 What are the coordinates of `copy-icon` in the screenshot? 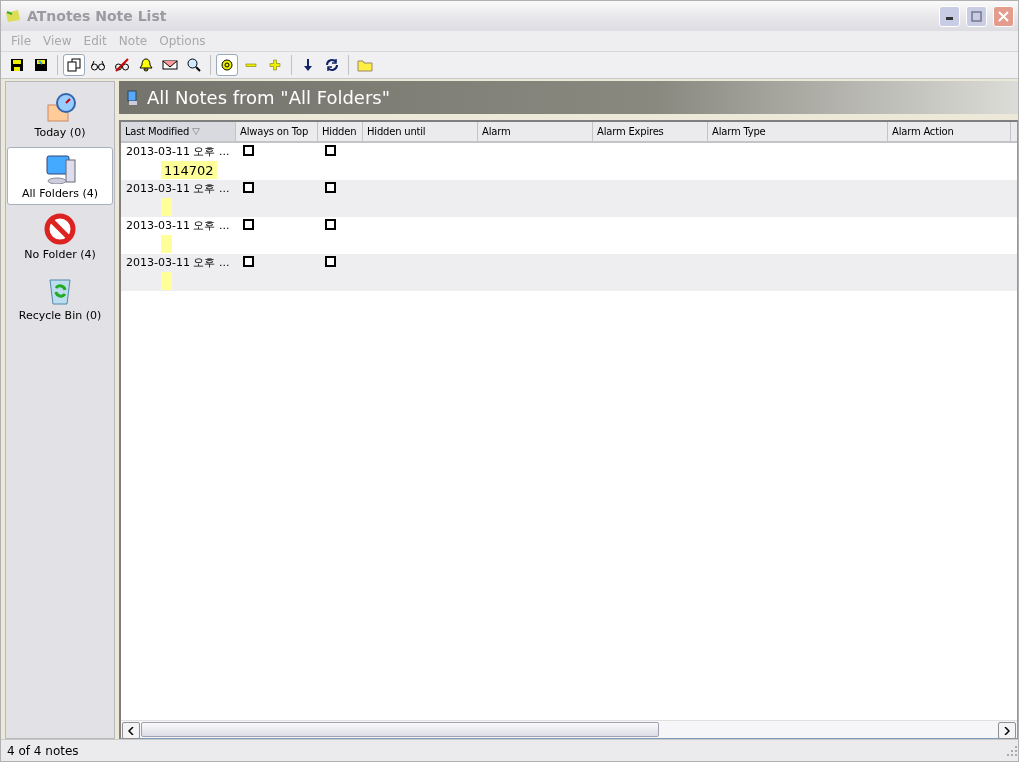 It's located at (74, 65).